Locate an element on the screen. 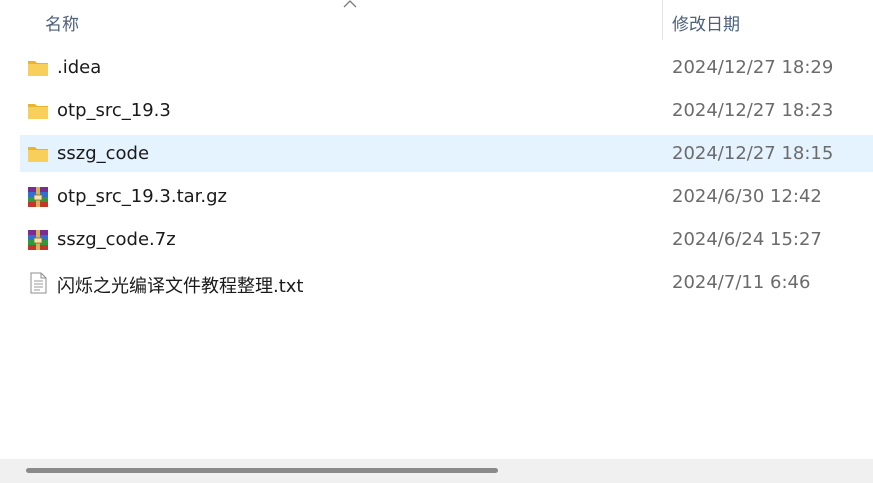  file-name: 闪烁之光编译文件教程整理.txt is located at coordinates (180, 286).